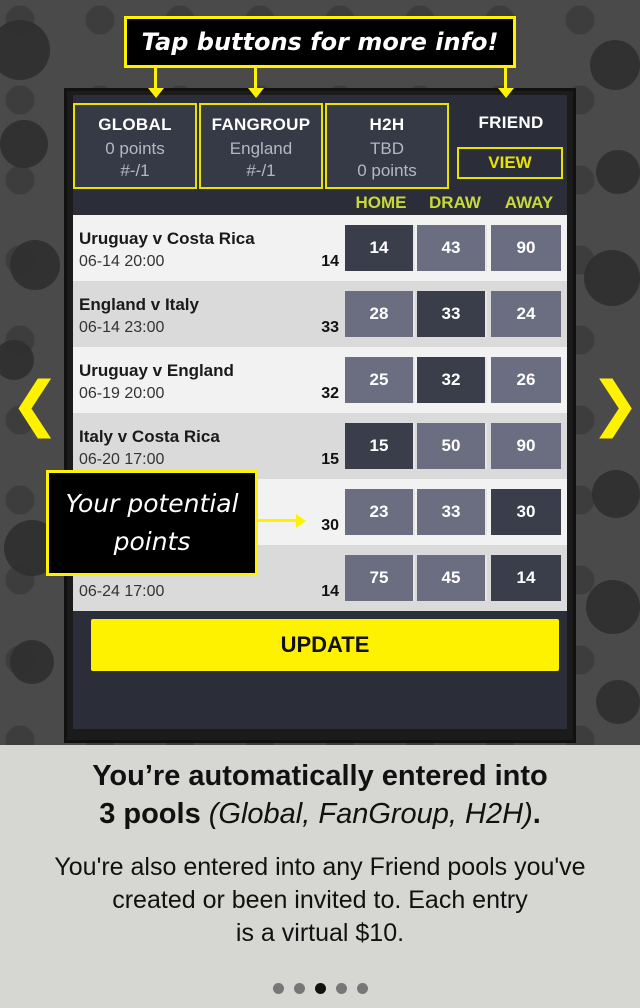  I want to click on page-dot-active, so click(320, 988).